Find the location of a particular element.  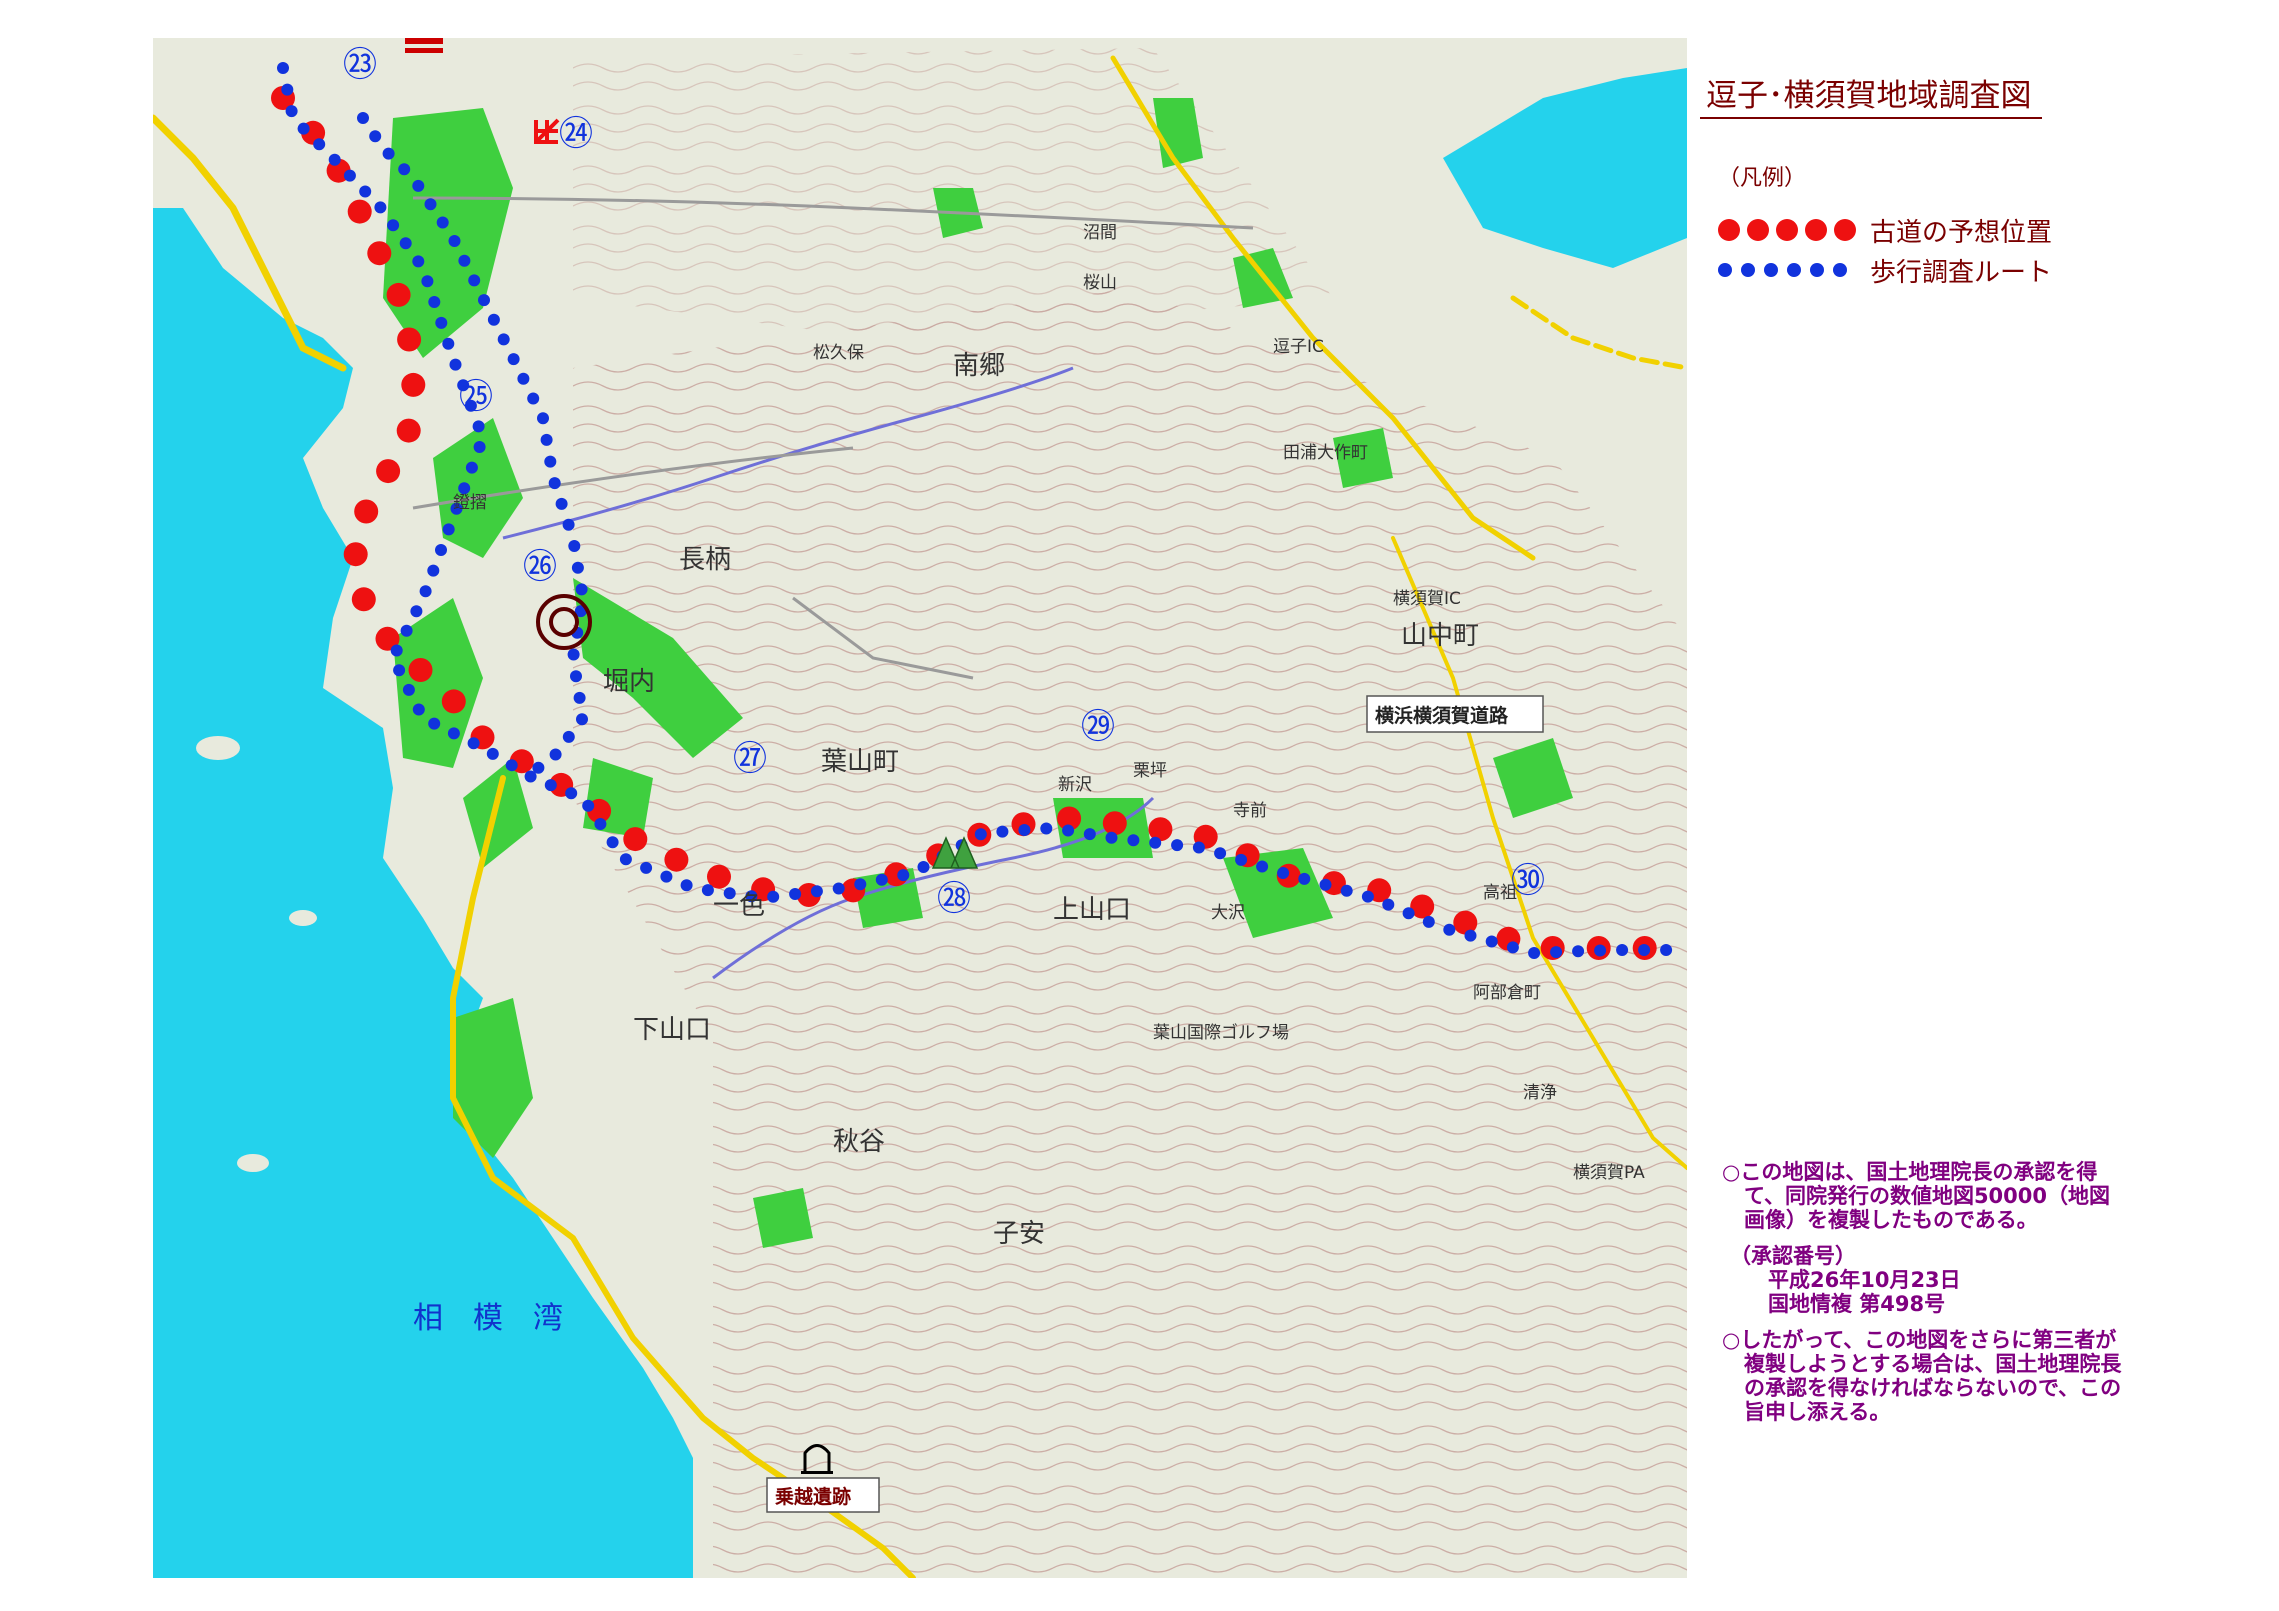

place-label: 一色 is located at coordinates (739, 906).